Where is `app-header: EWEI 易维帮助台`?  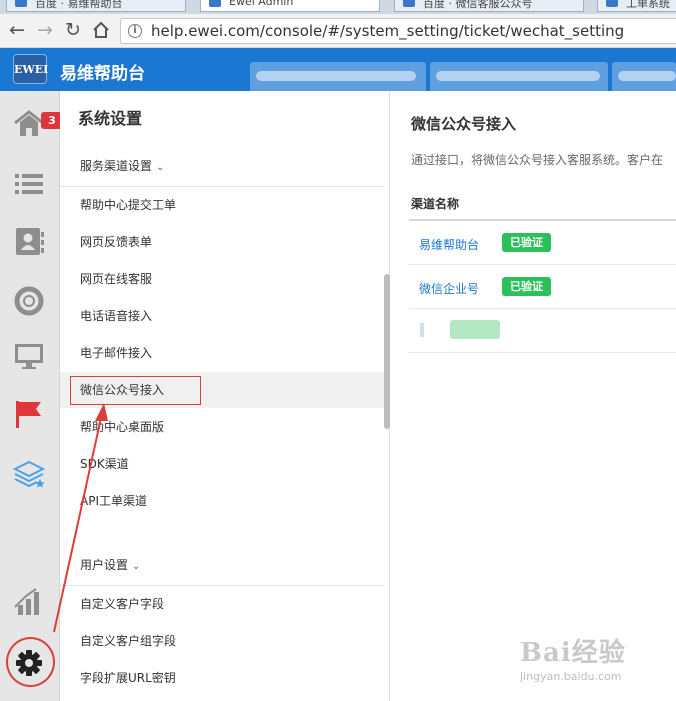
app-header: EWEI 易维帮助台 is located at coordinates (338, 69).